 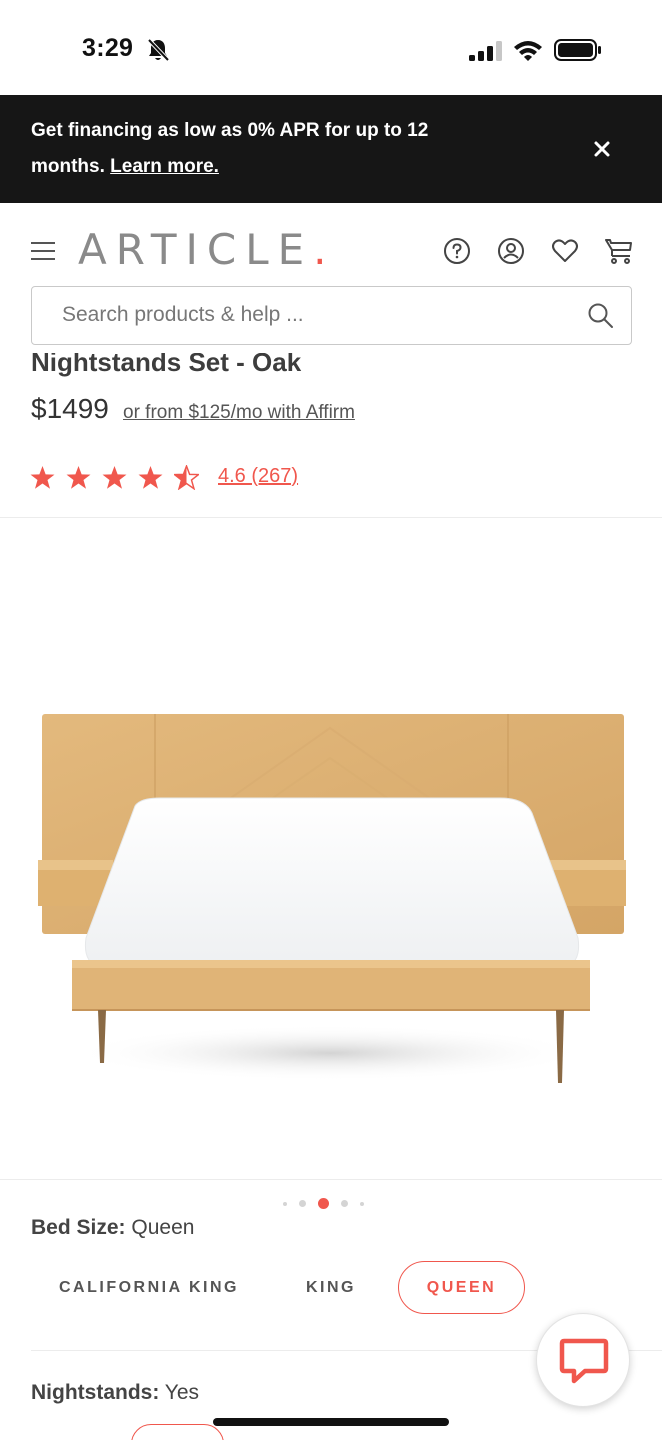 I want to click on carousel-dot-active, so click(x=323, y=1203).